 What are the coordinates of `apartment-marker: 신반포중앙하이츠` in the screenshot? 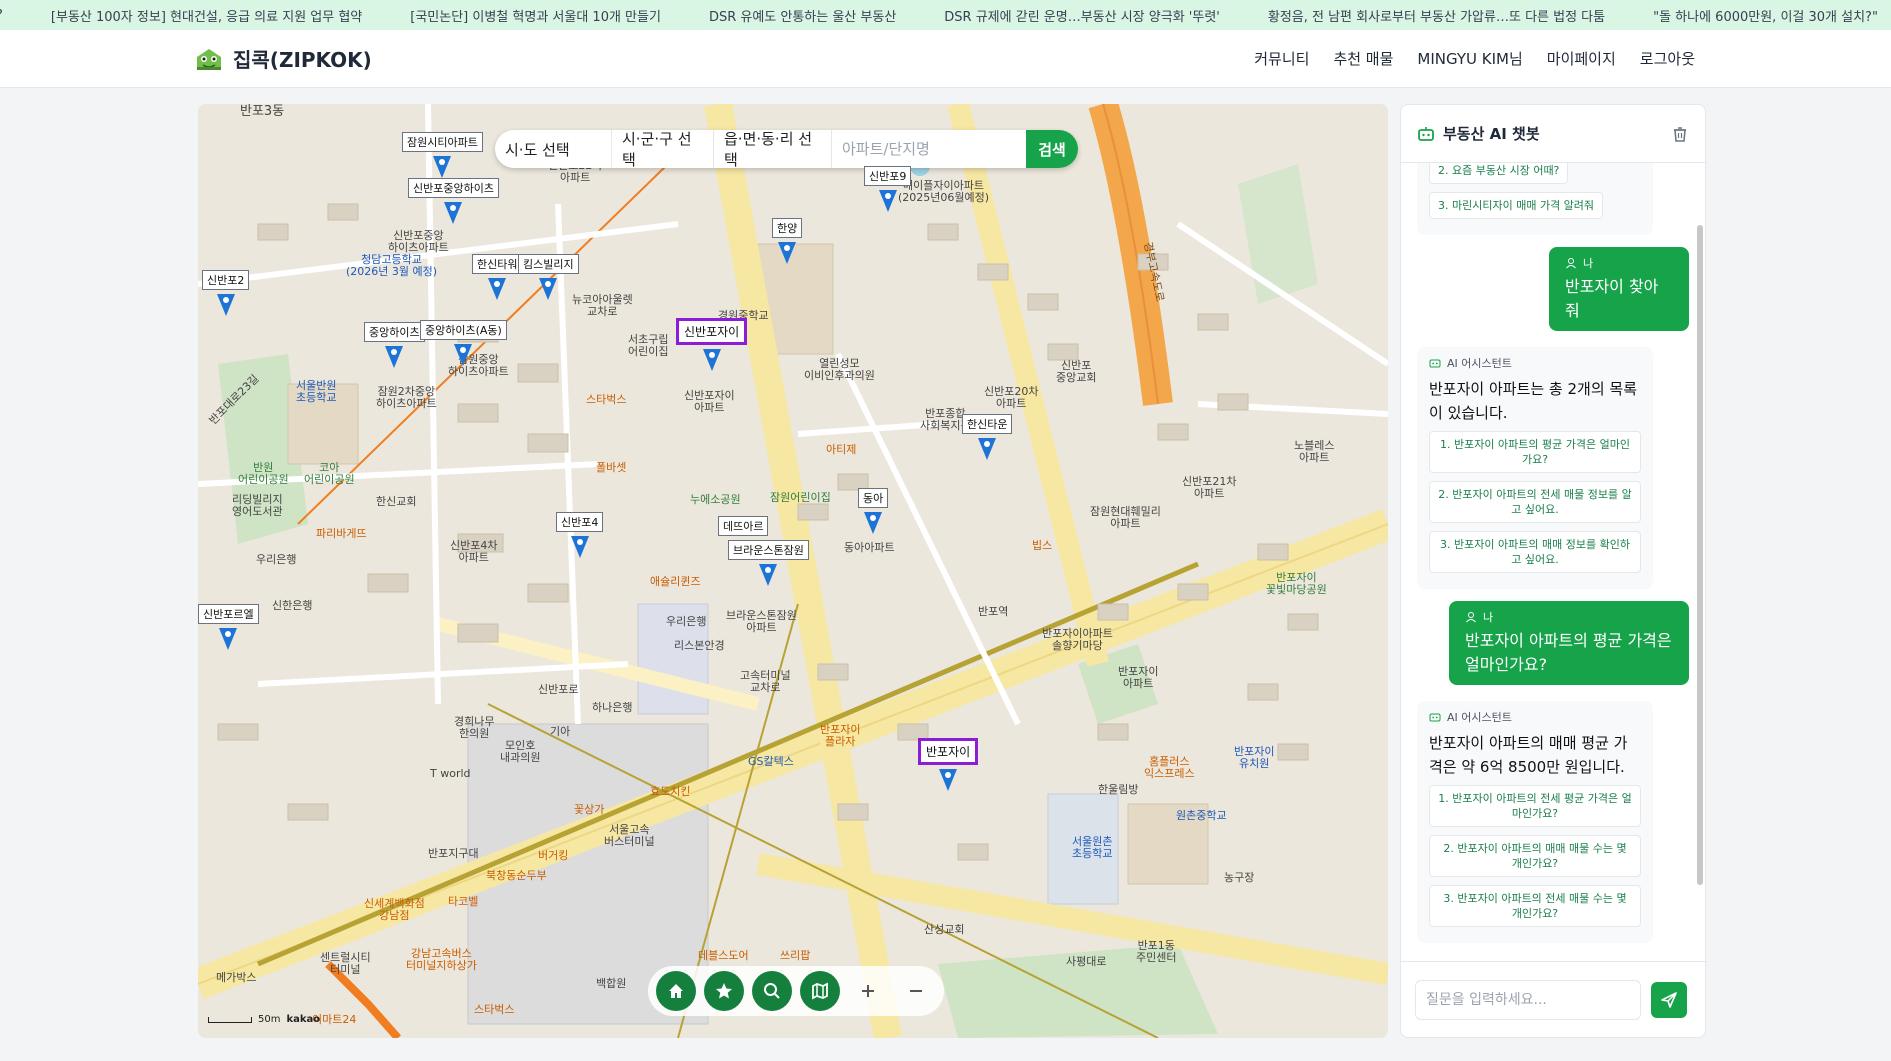 It's located at (453, 202).